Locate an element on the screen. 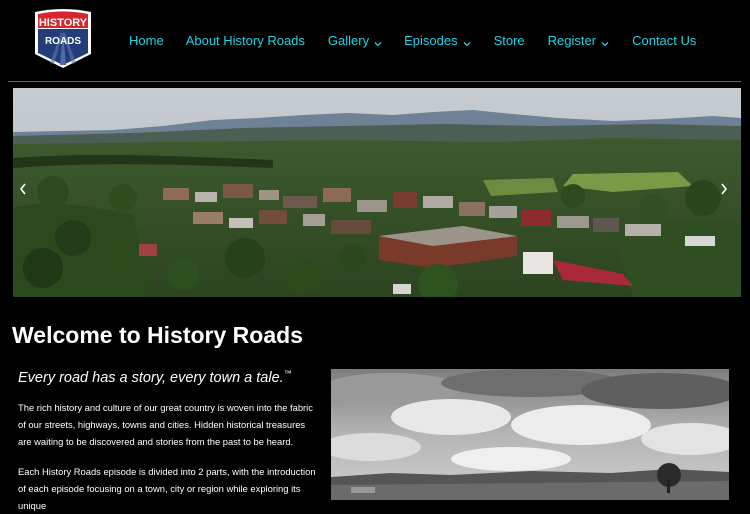  nav-episodes-label: Episodes is located at coordinates (431, 40).